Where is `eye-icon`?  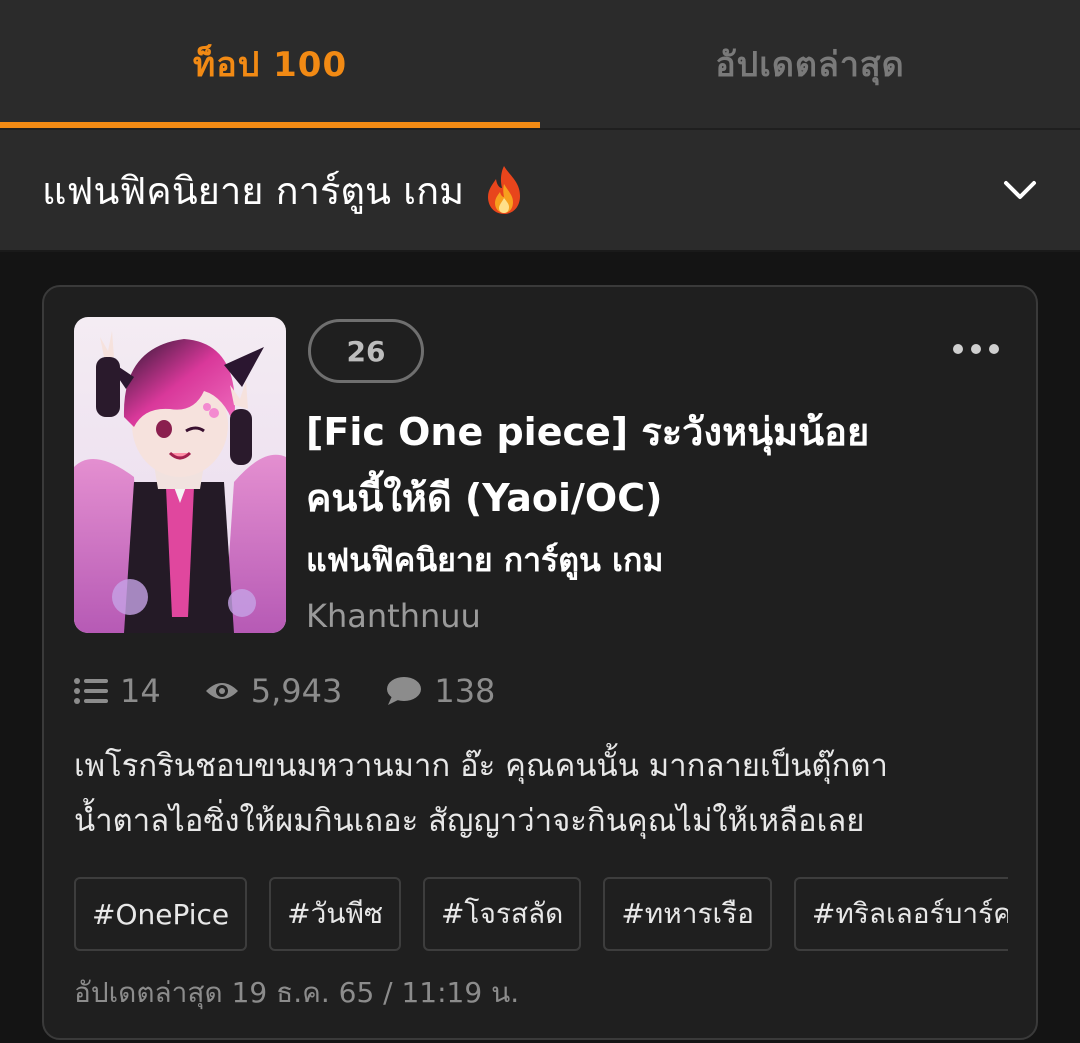
eye-icon is located at coordinates (221, 691).